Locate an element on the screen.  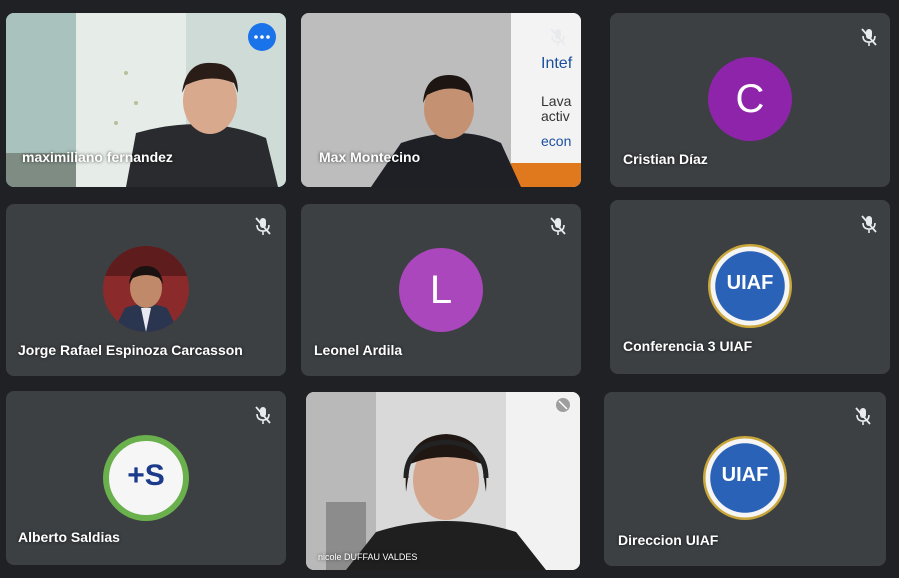
more-options-icon is located at coordinates (262, 37).